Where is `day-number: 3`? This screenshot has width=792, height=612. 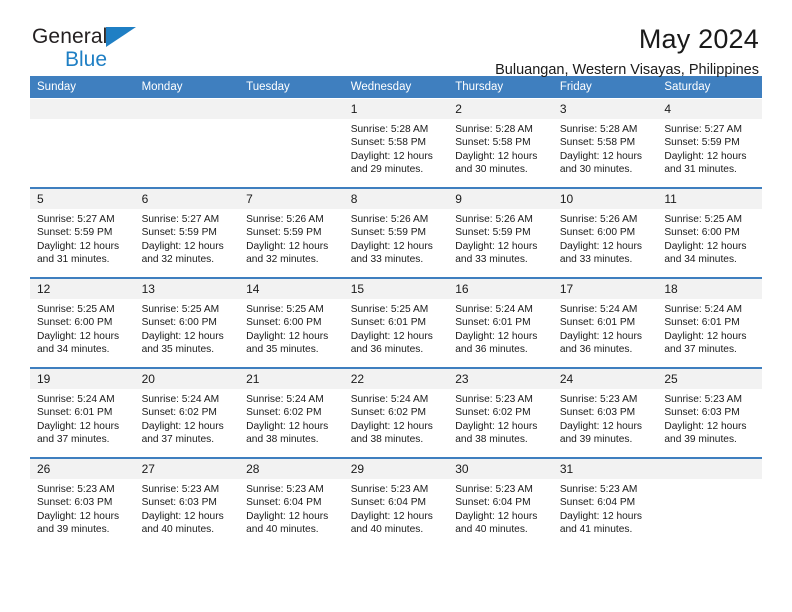
day-number: 3 is located at coordinates (605, 109).